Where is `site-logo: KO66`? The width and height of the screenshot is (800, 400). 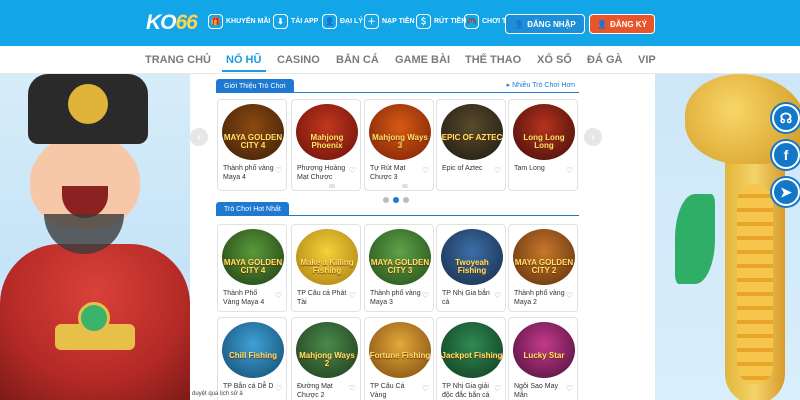
site-logo: KO66 is located at coordinates (172, 23).